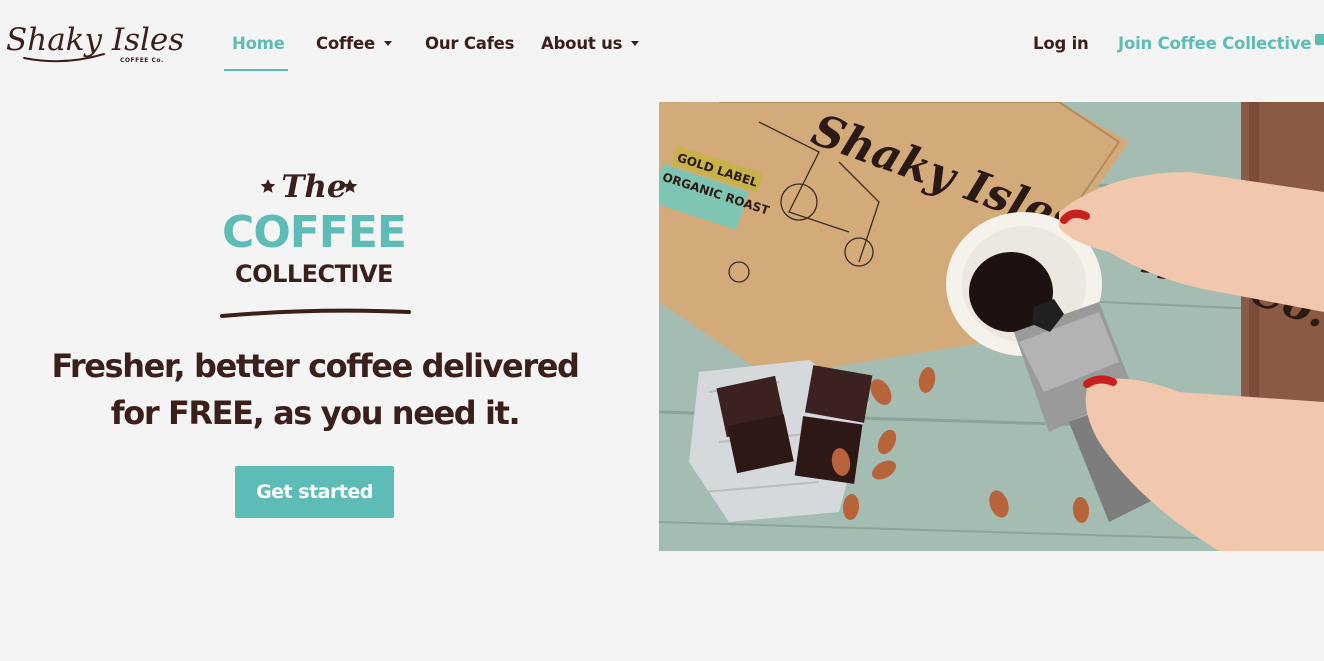 The height and width of the screenshot is (661, 1324). I want to click on nav-home: Home, so click(258, 43).